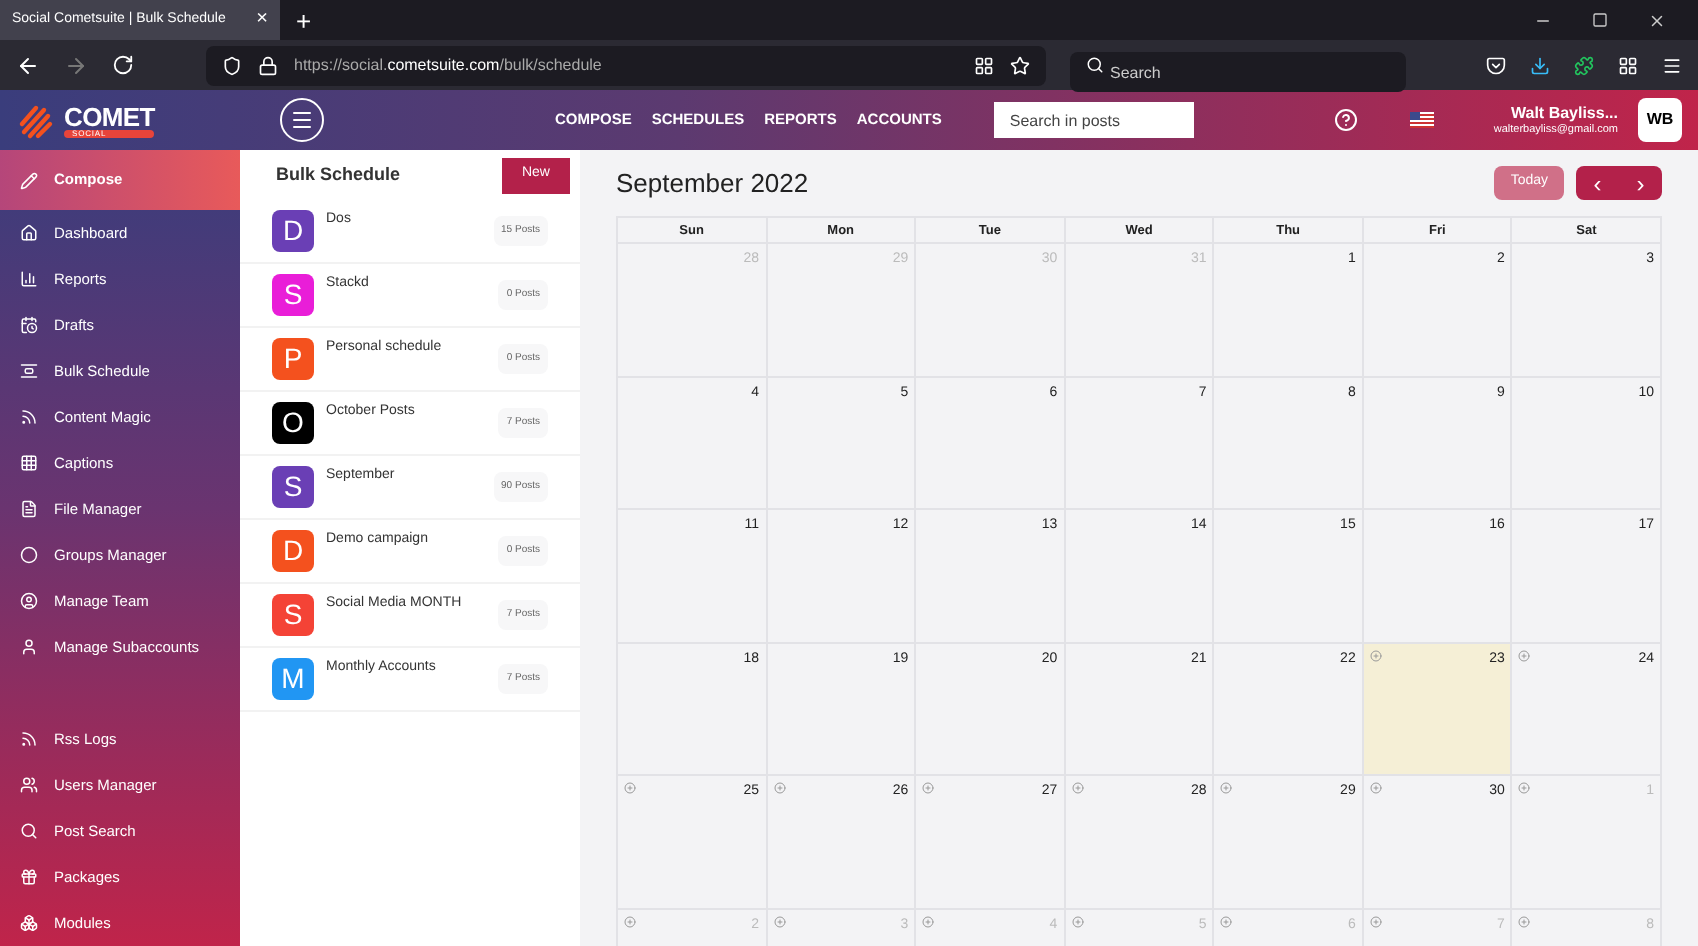 The width and height of the screenshot is (1698, 946). What do you see at coordinates (1238, 72) in the screenshot?
I see `browser-search-field: Search` at bounding box center [1238, 72].